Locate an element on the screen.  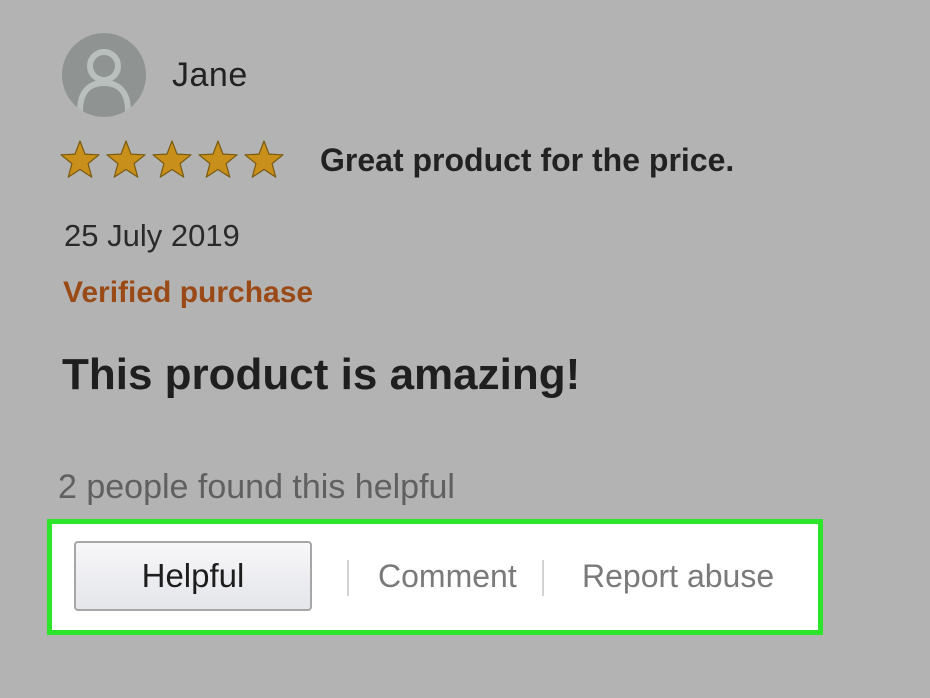
review-actions-bar: Helpful Comment Report abuse is located at coordinates (435, 577).